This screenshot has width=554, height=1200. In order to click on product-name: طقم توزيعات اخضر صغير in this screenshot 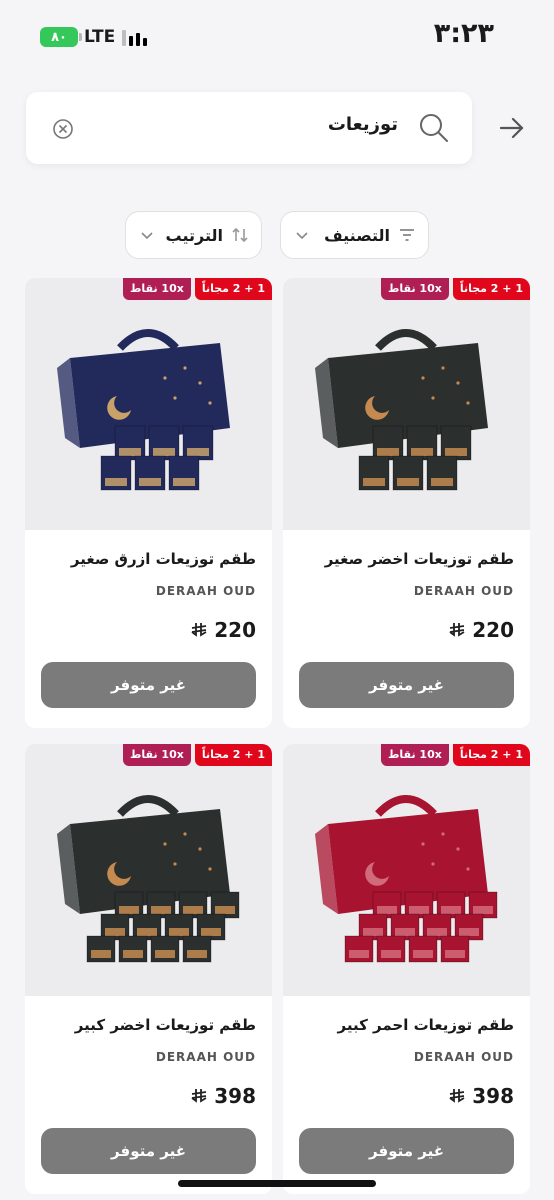, I will do `click(419, 559)`.